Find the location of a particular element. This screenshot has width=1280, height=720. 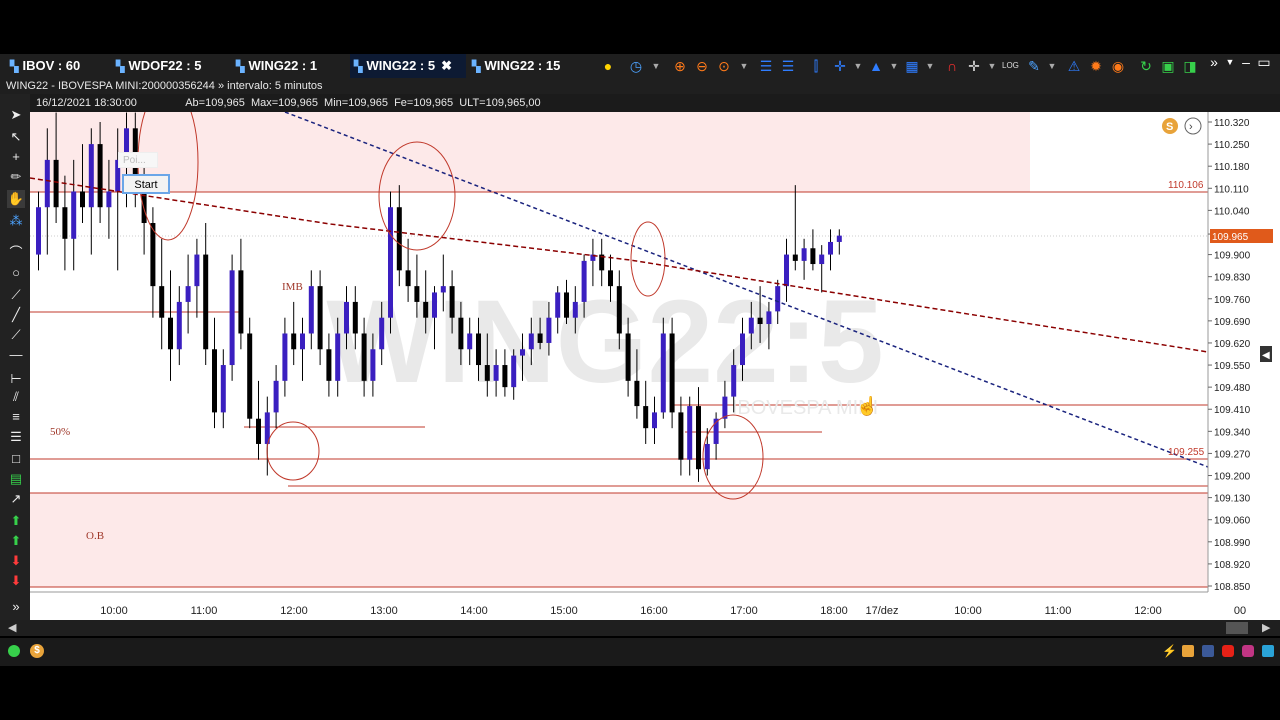

hand-icon: ✋ is located at coordinates (16, 199).